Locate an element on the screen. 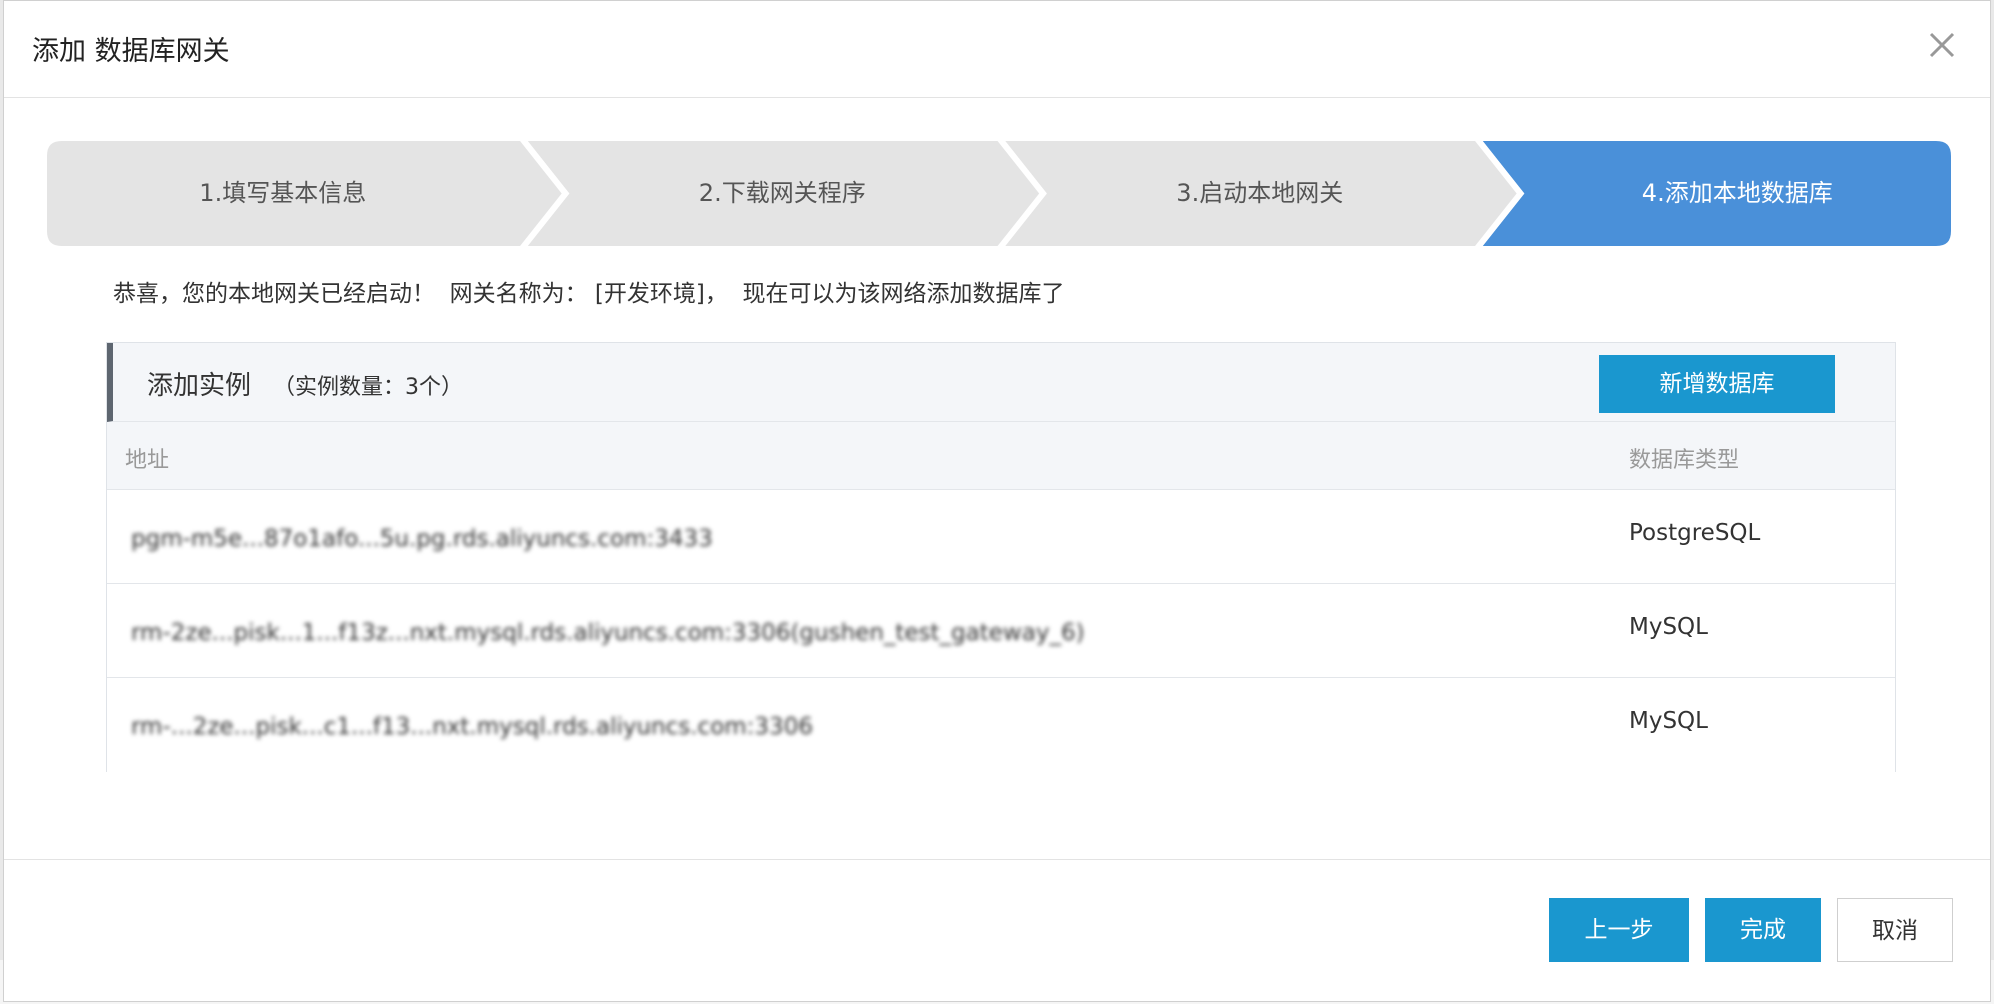 The height and width of the screenshot is (1004, 1994). dialog-footer: 上一步 完成 取消 is located at coordinates (997, 931).